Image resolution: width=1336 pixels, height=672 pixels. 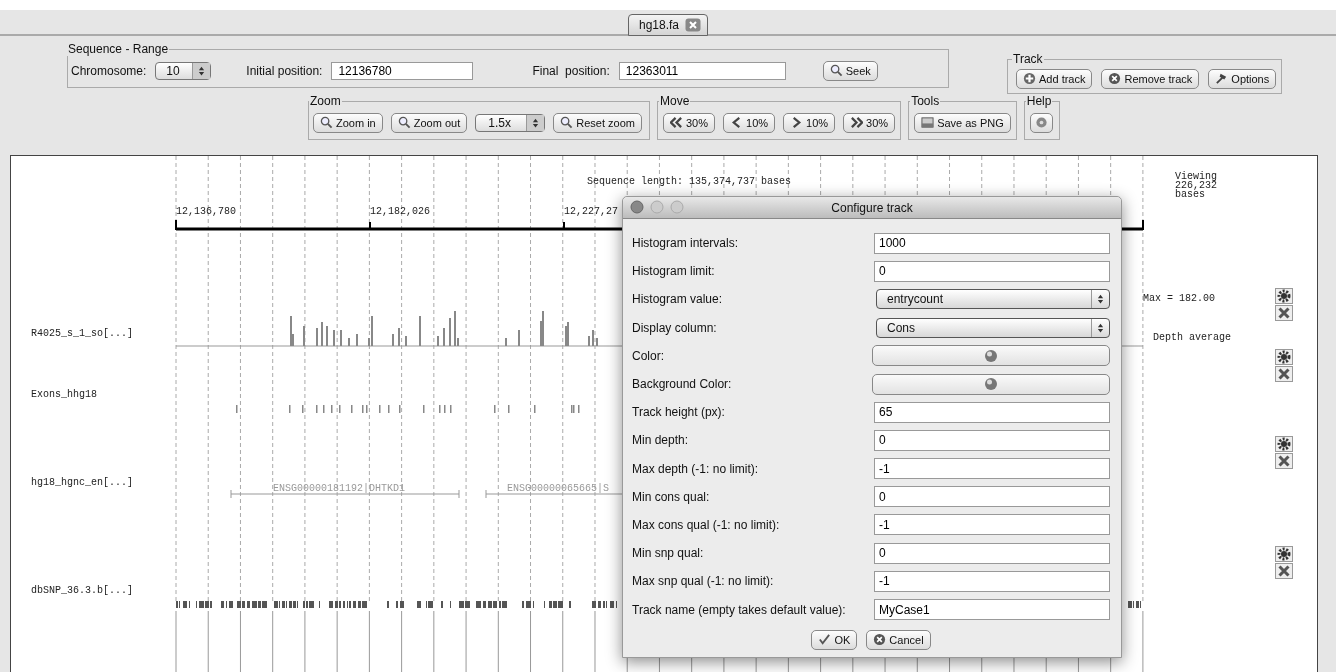 I want to click on ruler-label: 12,136,780, so click(x=206, y=211).